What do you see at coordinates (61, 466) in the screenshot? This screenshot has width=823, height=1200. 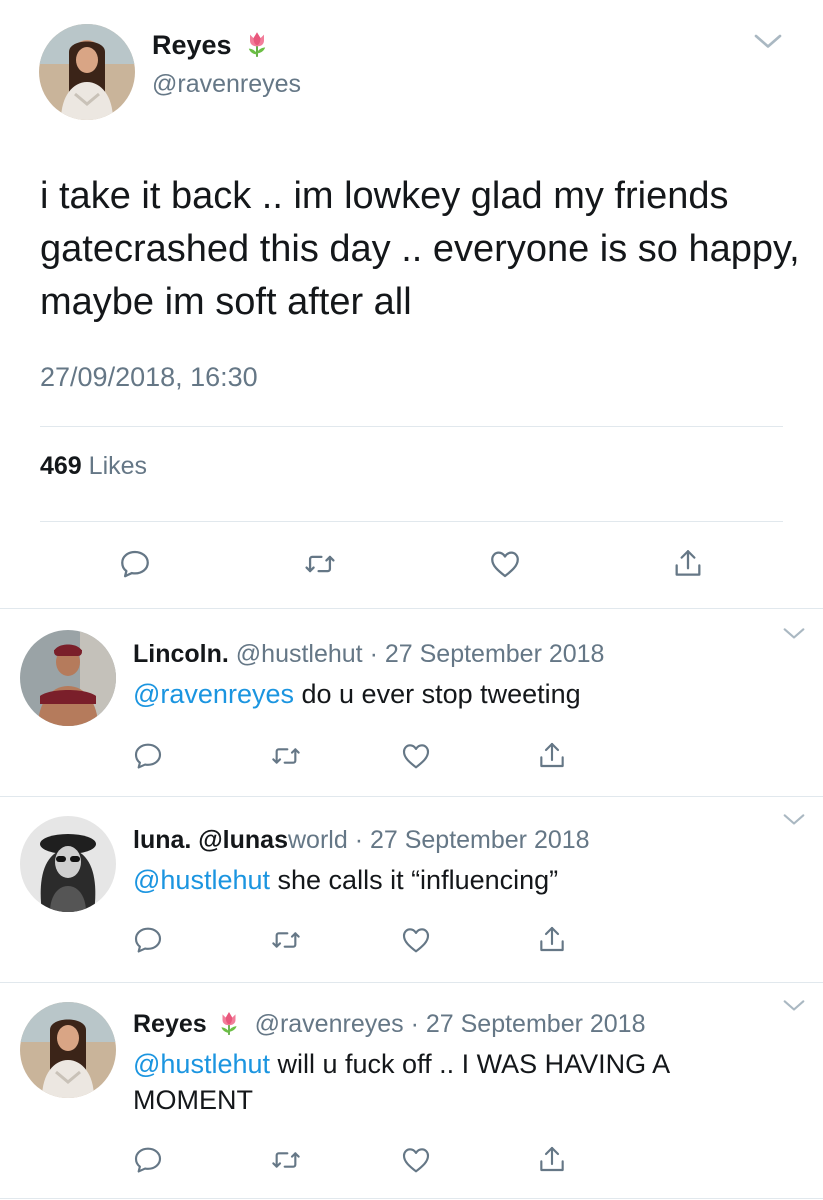 I see `likes-count: 469` at bounding box center [61, 466].